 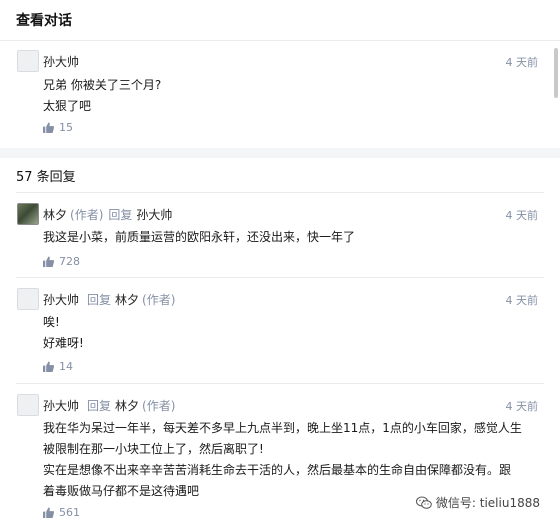 I want to click on reply-line: 唉!, so click(x=51, y=322).